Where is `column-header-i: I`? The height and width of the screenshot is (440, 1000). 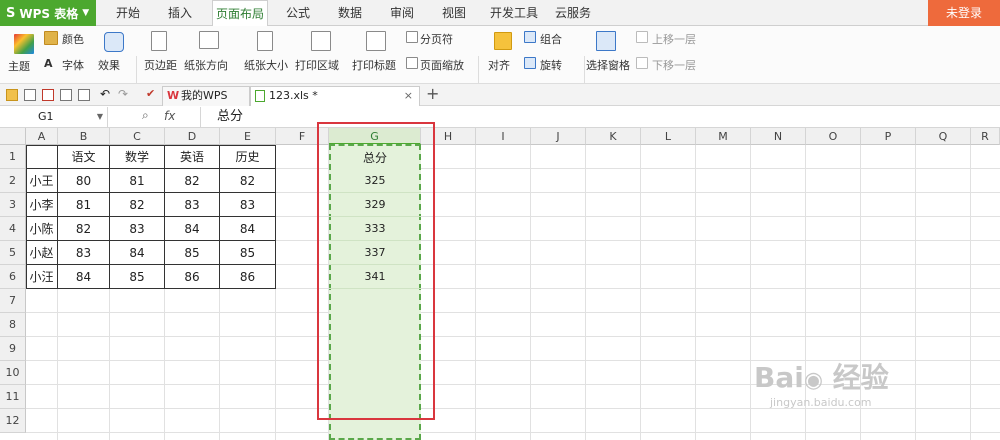 column-header-i: I is located at coordinates (503, 136).